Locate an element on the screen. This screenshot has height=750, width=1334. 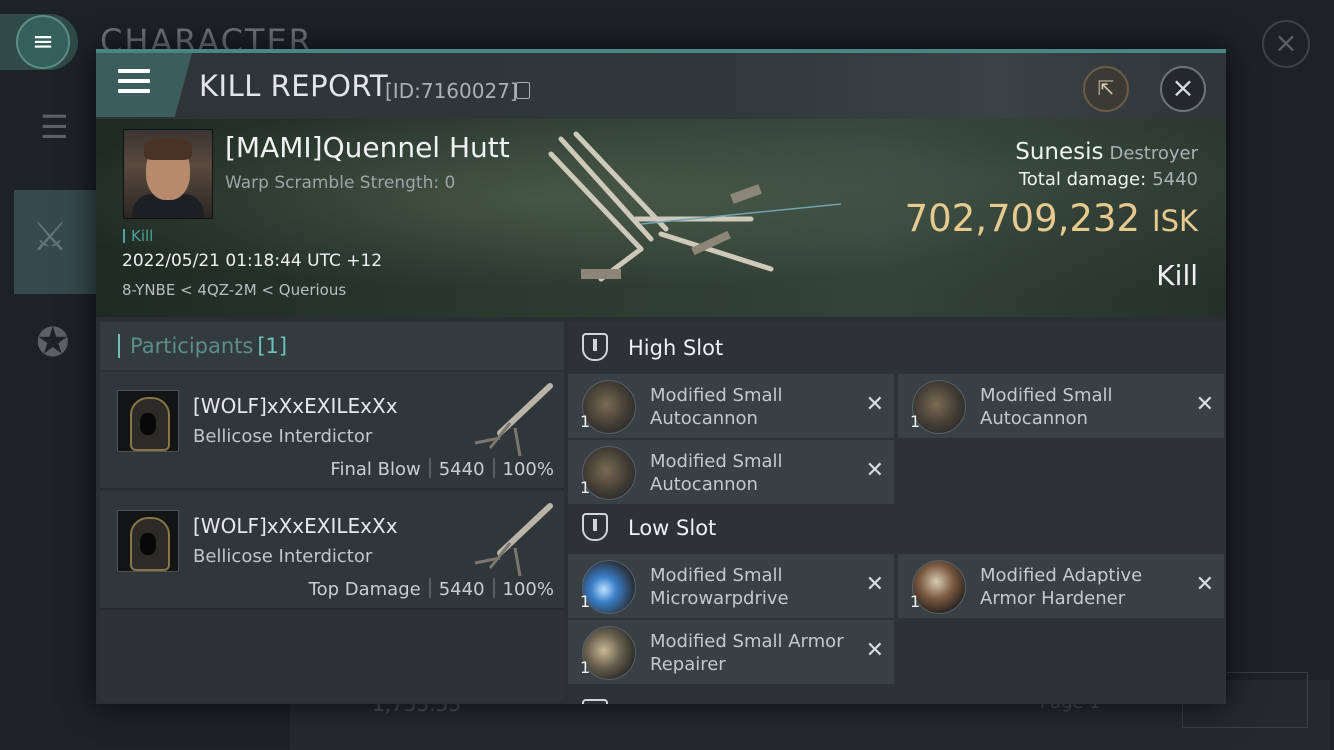
module-item: 1 Modified Adaptive Armor Hardener ✕ is located at coordinates (1061, 586).